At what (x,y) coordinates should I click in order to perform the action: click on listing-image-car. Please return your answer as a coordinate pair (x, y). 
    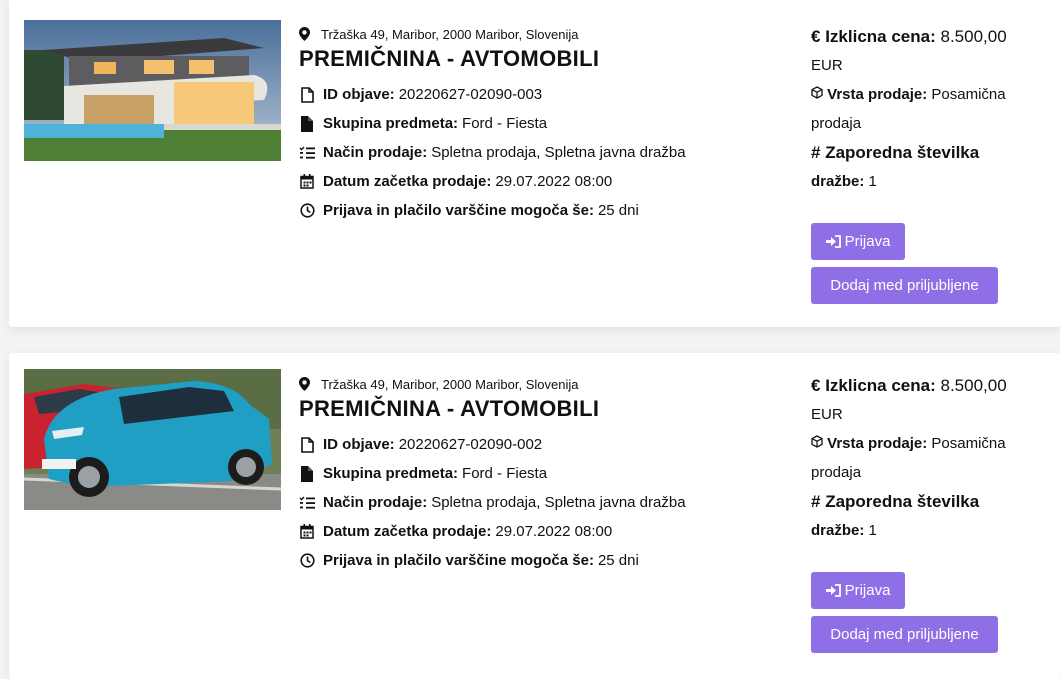
    Looking at the image, I should click on (152, 439).